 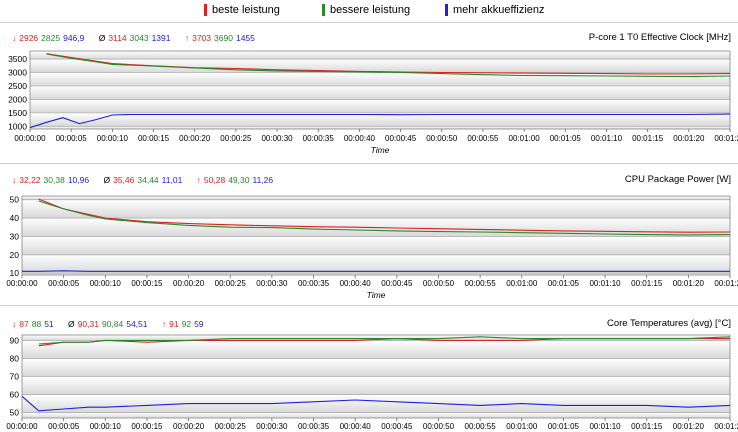 What do you see at coordinates (17, 99) in the screenshot?
I see `y-tick-label: 2000` at bounding box center [17, 99].